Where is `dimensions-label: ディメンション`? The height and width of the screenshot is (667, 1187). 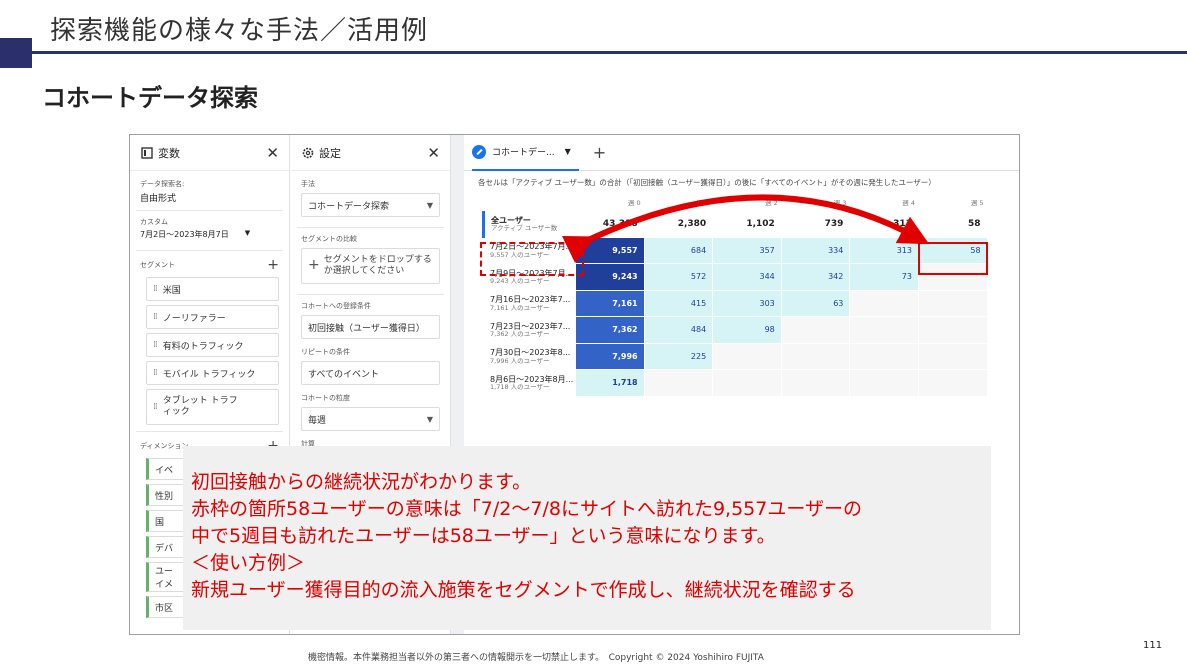
dimensions-label: ディメンション is located at coordinates (164, 446).